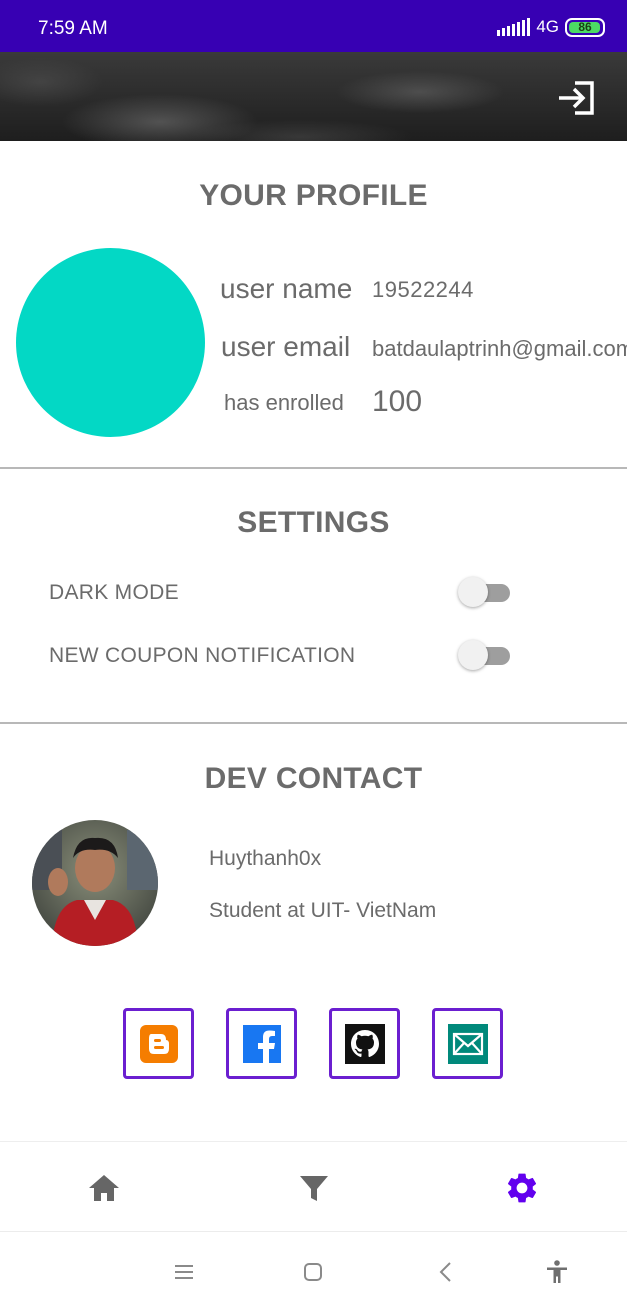 This screenshot has height=1306, width=627. Describe the element at coordinates (323, 910) in the screenshot. I see `dev-bio: Student at UIT- VietNam` at that location.